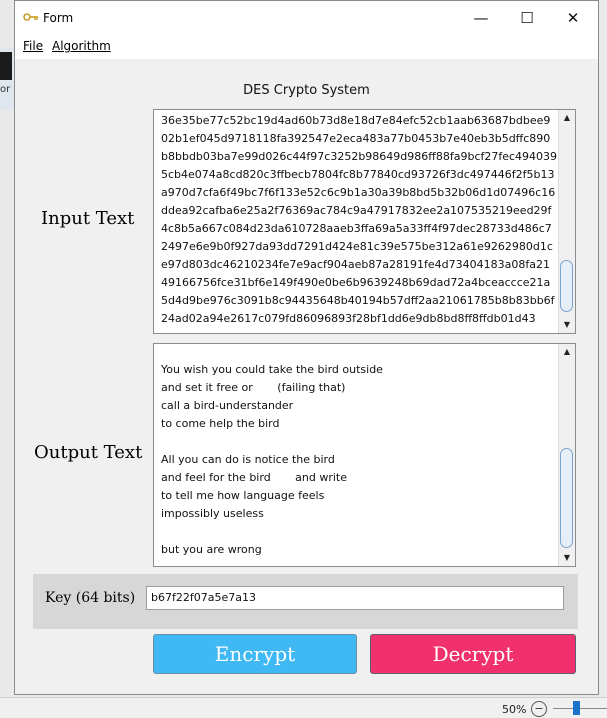 This screenshot has height=718, width=607. What do you see at coordinates (306, 47) in the screenshot?
I see `menu-bar: File Algorithm` at bounding box center [306, 47].